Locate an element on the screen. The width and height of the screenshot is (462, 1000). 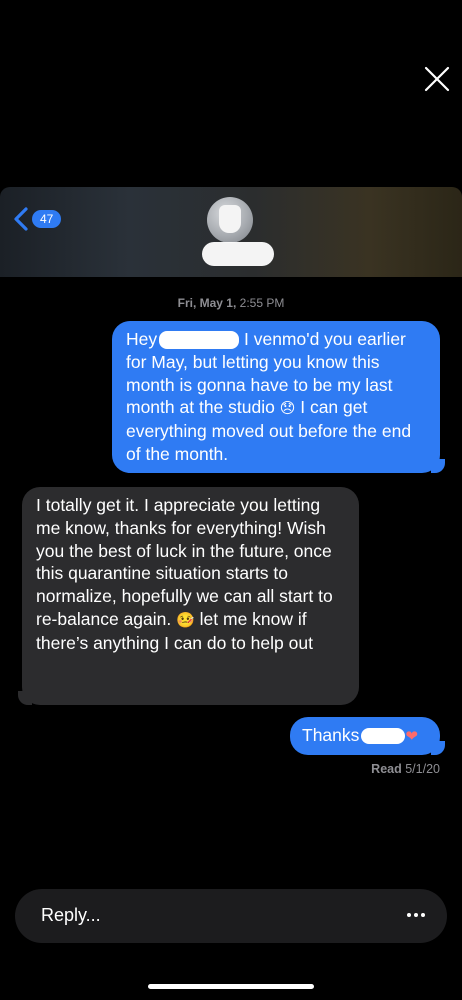
heart-emoji: ❤ is located at coordinates (411, 736).